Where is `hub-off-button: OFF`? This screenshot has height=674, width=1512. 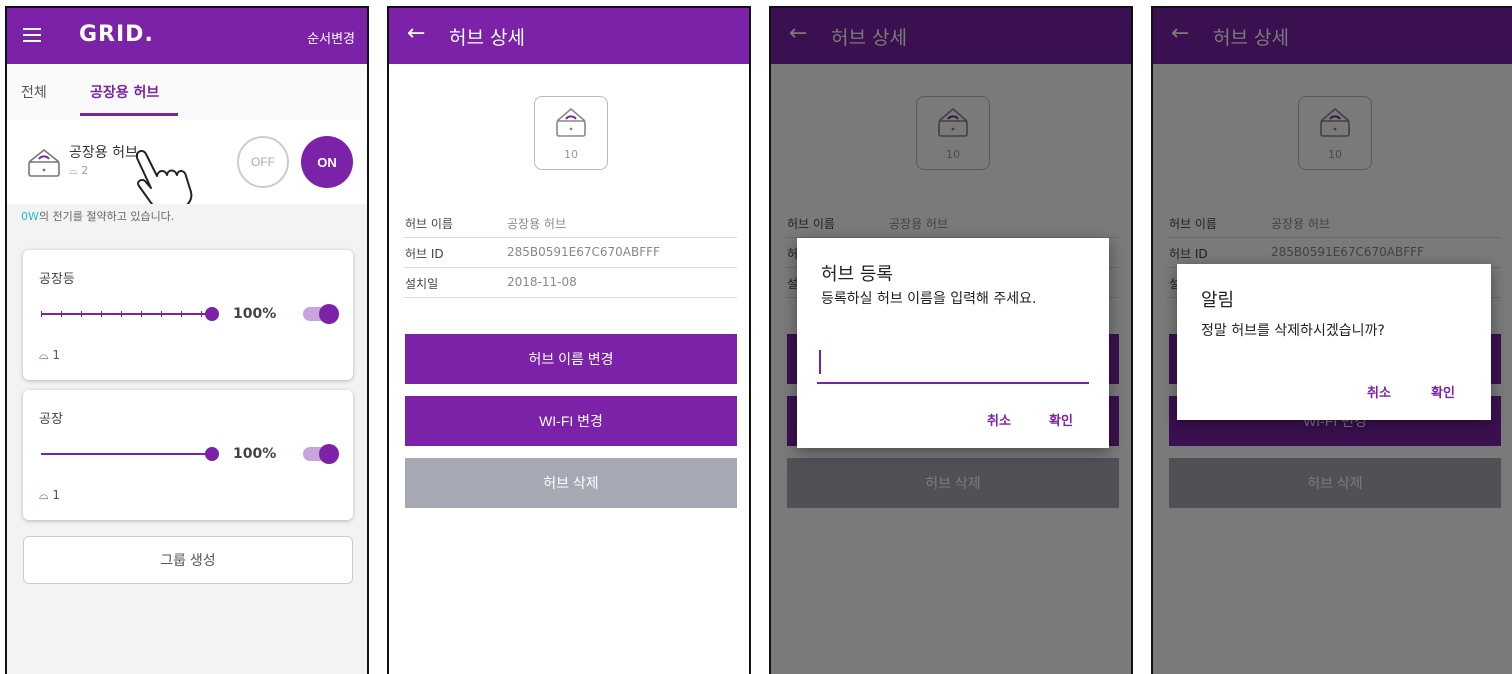
hub-off-button: OFF is located at coordinates (263, 162).